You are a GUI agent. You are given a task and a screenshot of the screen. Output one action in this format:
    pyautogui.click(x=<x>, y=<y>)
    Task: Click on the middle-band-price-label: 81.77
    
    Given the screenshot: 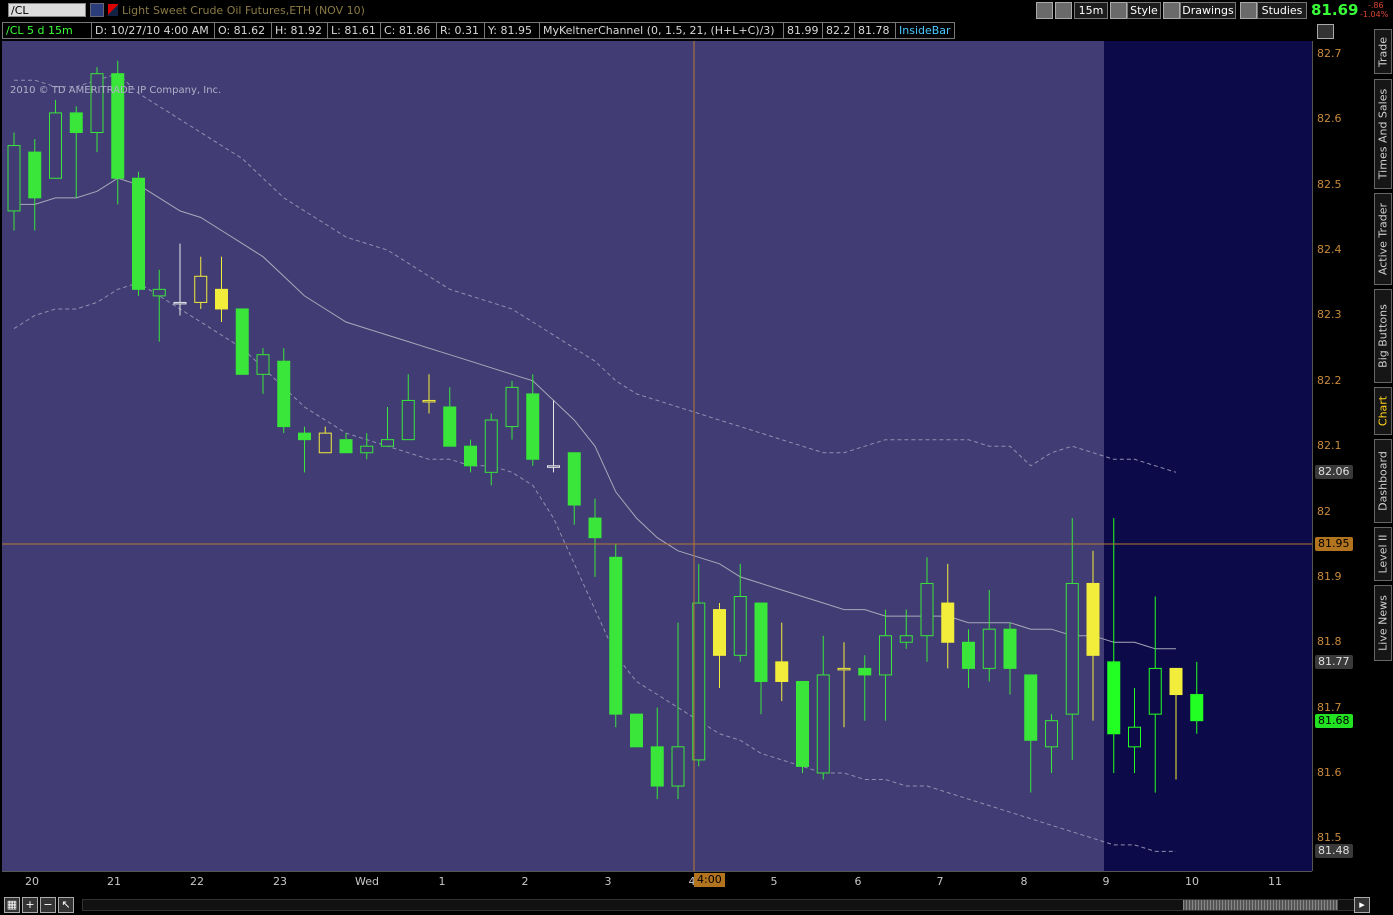 What is the action you would take?
    pyautogui.click(x=1334, y=661)
    